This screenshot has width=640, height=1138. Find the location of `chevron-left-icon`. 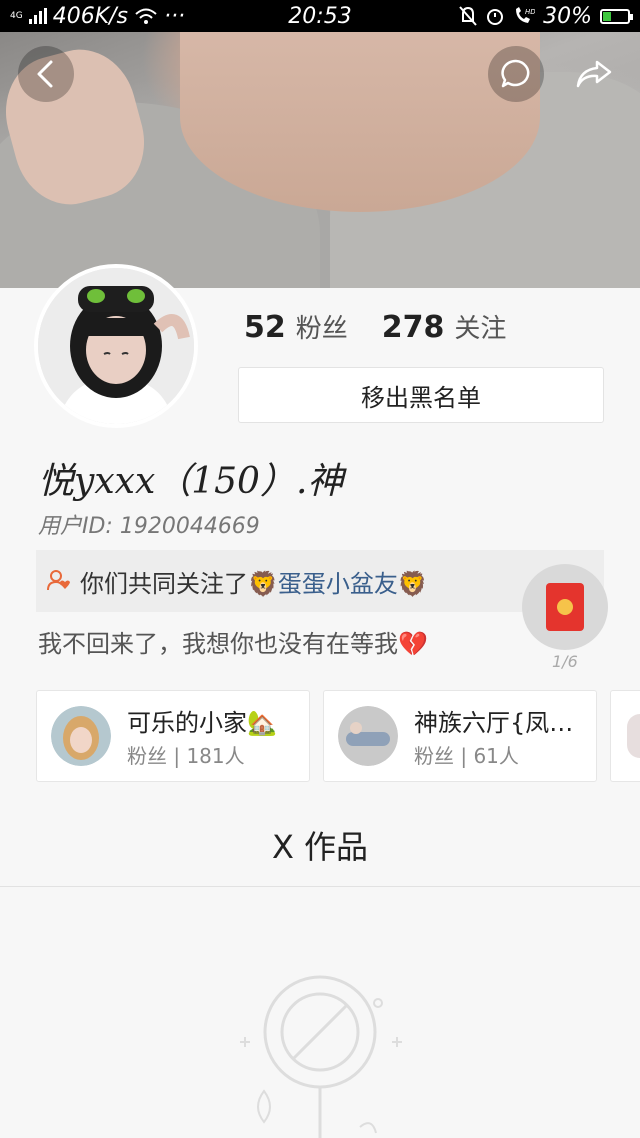

chevron-left-icon is located at coordinates (45, 74).